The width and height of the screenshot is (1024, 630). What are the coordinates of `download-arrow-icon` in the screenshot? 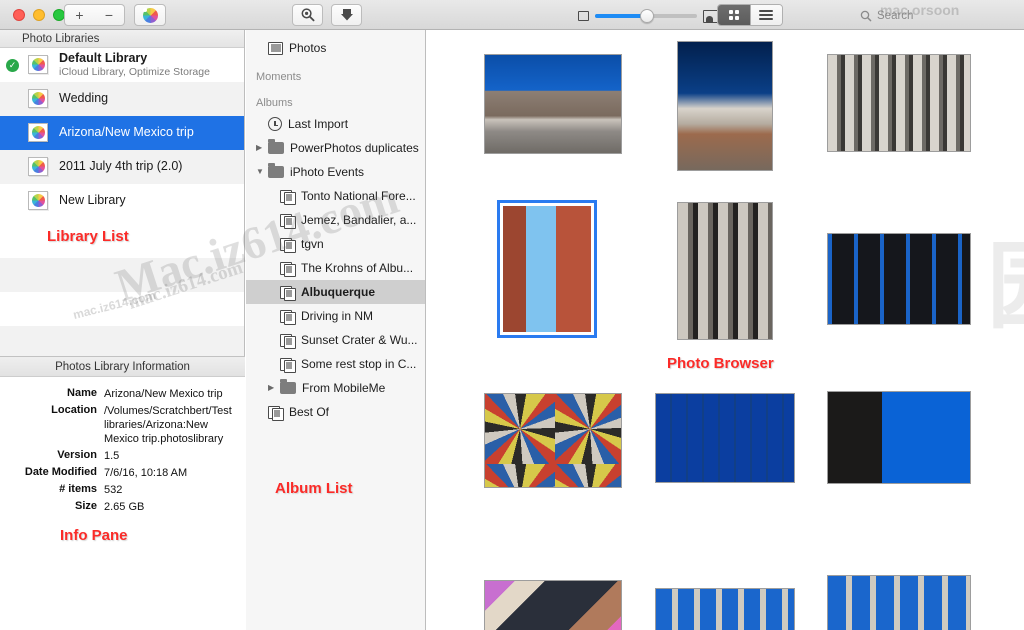 It's located at (346, 15).